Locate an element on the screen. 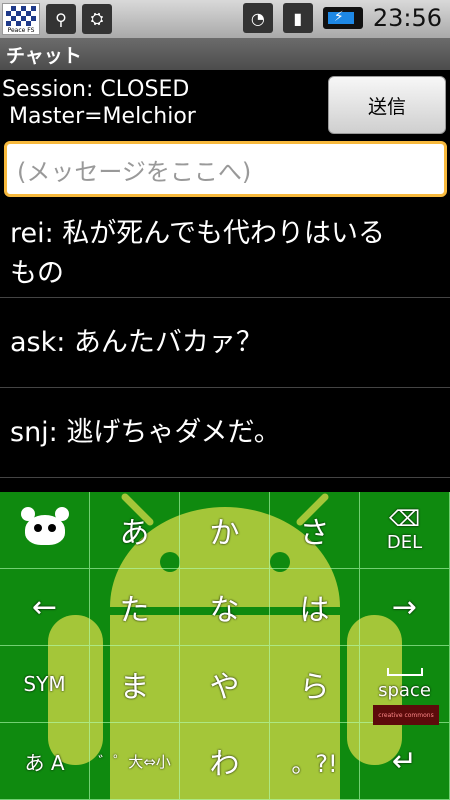  input-mode-key: あ A is located at coordinates (45, 761).